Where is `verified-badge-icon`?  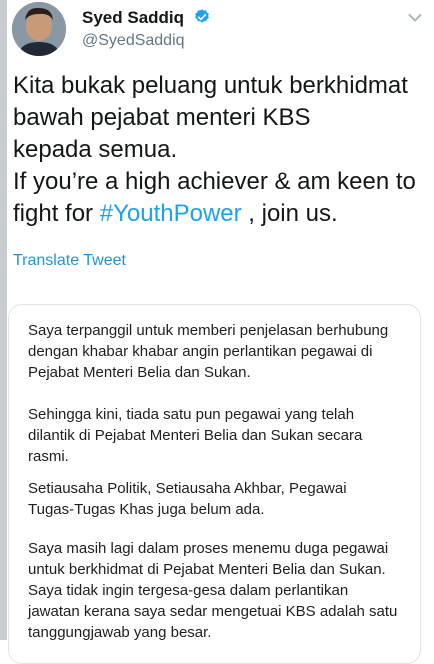 verified-badge-icon is located at coordinates (202, 19).